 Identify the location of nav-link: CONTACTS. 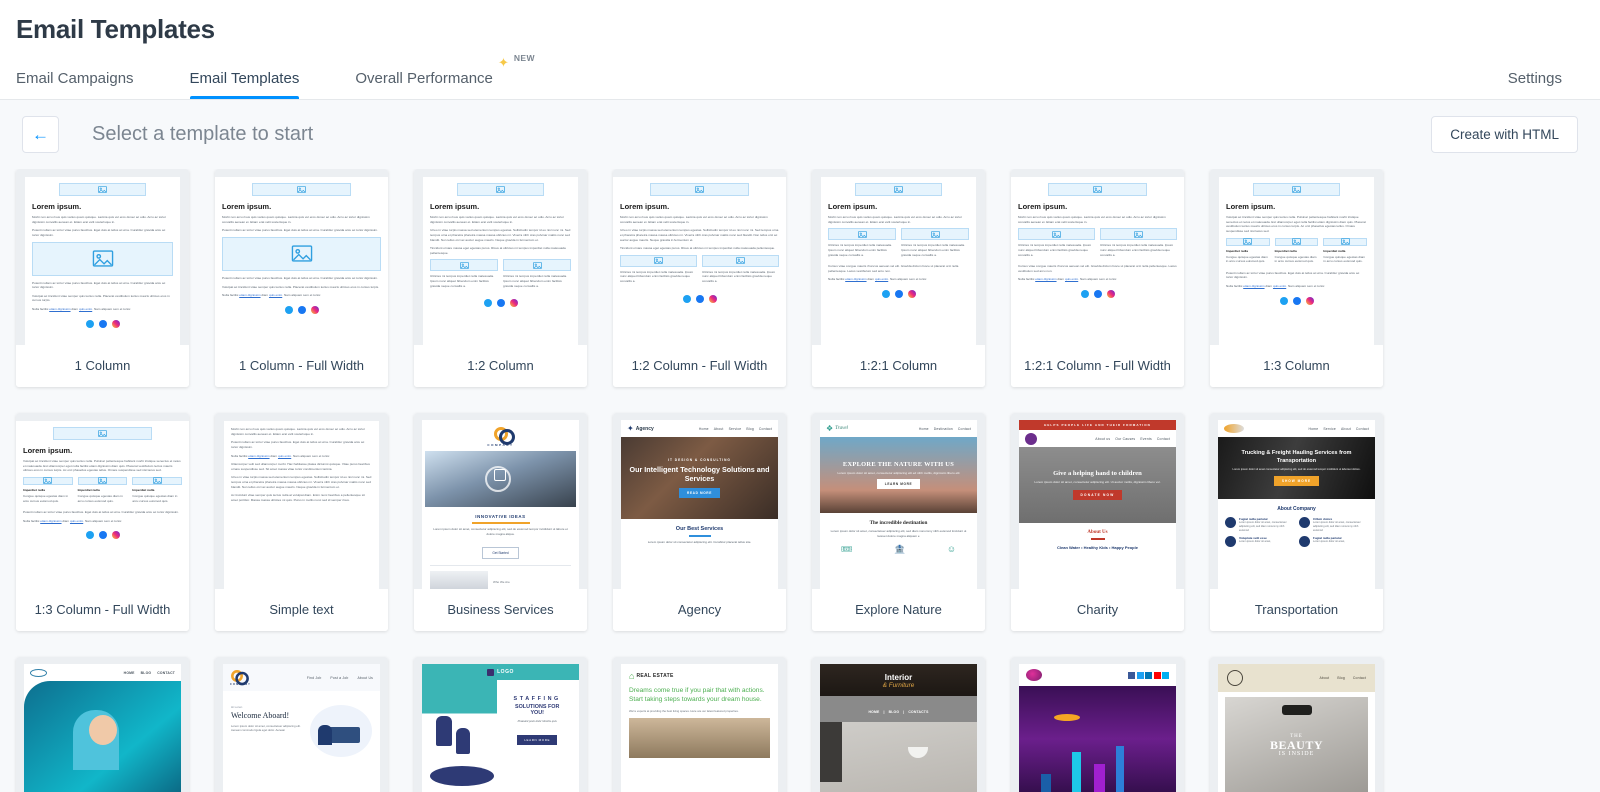
(918, 712).